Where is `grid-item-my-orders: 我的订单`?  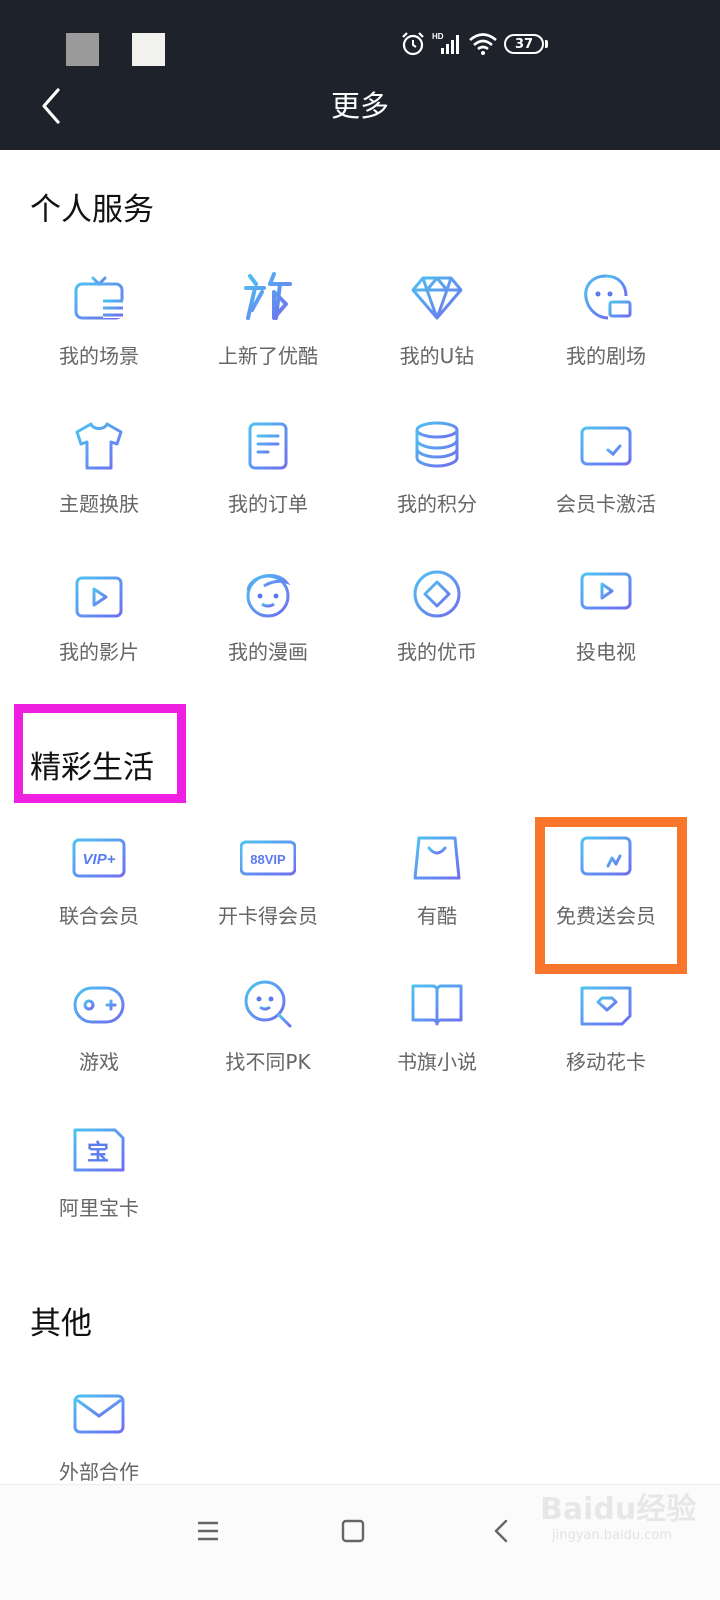
grid-item-my-orders: 我的订单 is located at coordinates (268, 478).